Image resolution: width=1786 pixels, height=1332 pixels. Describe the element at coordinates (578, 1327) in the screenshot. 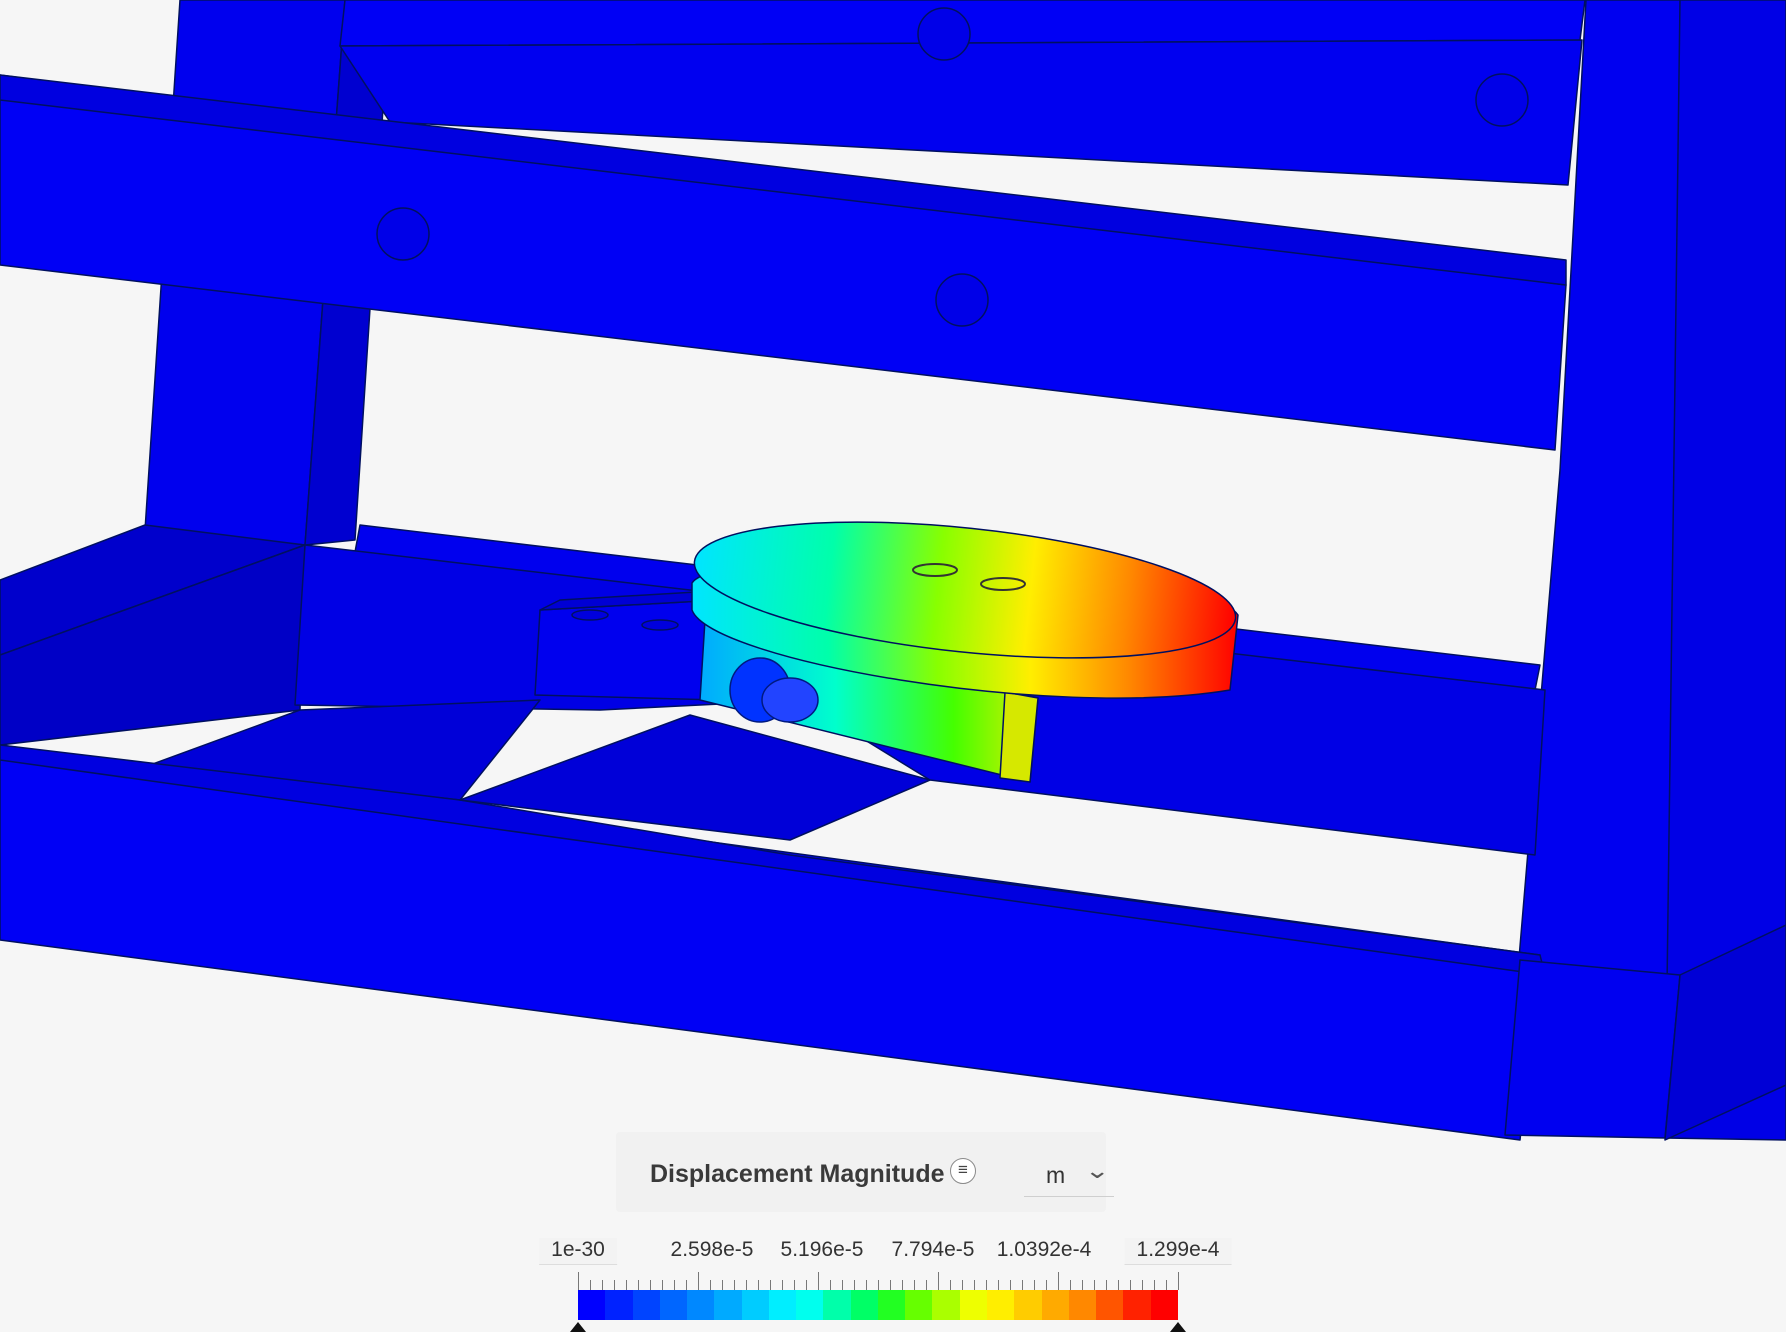

I see `min-handle` at that location.